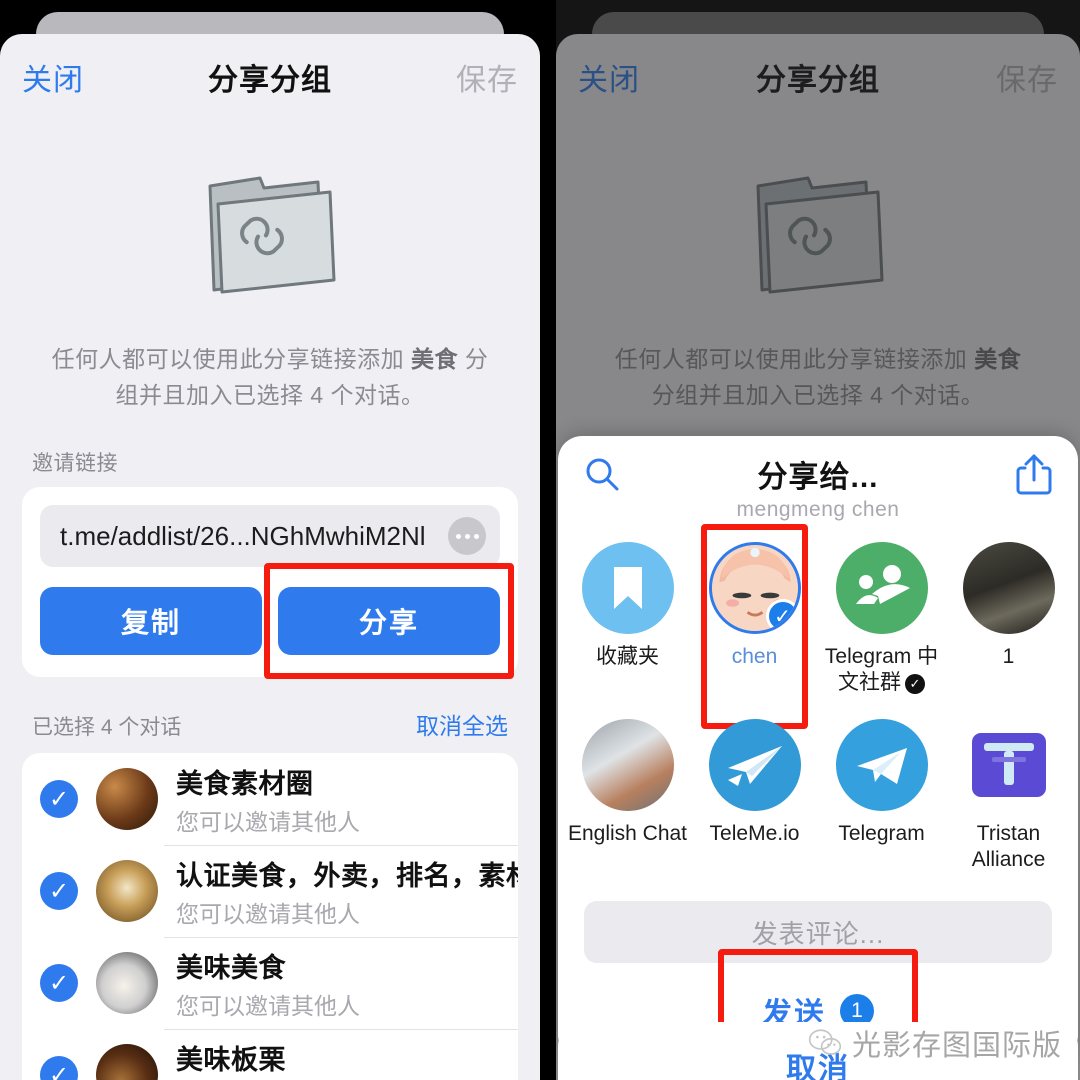 This screenshot has height=1080, width=1080. What do you see at coordinates (956, 1046) in the screenshot?
I see `watermark-text: 光影存图国际版` at bounding box center [956, 1046].